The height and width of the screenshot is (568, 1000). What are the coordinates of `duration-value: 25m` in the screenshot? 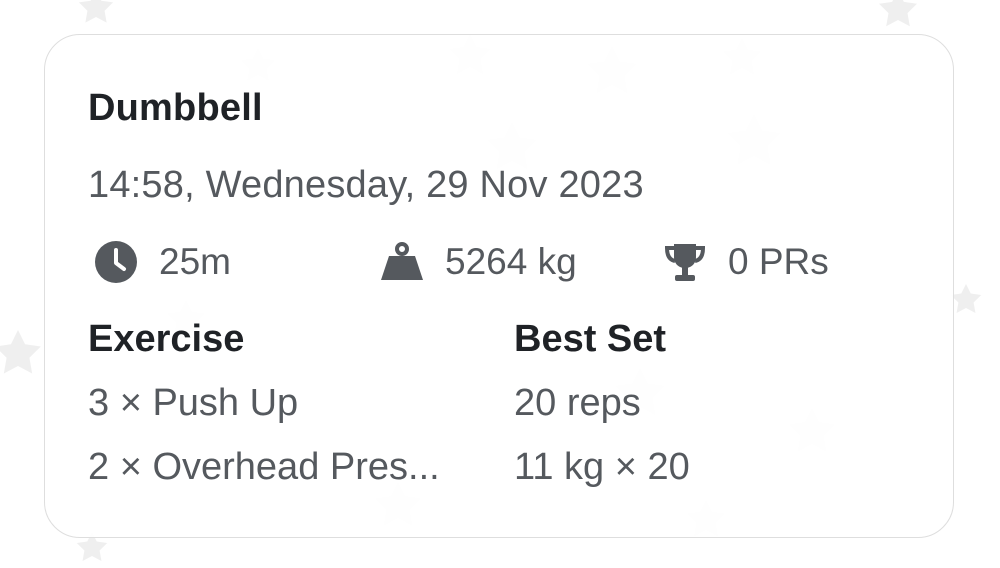 It's located at (195, 261).